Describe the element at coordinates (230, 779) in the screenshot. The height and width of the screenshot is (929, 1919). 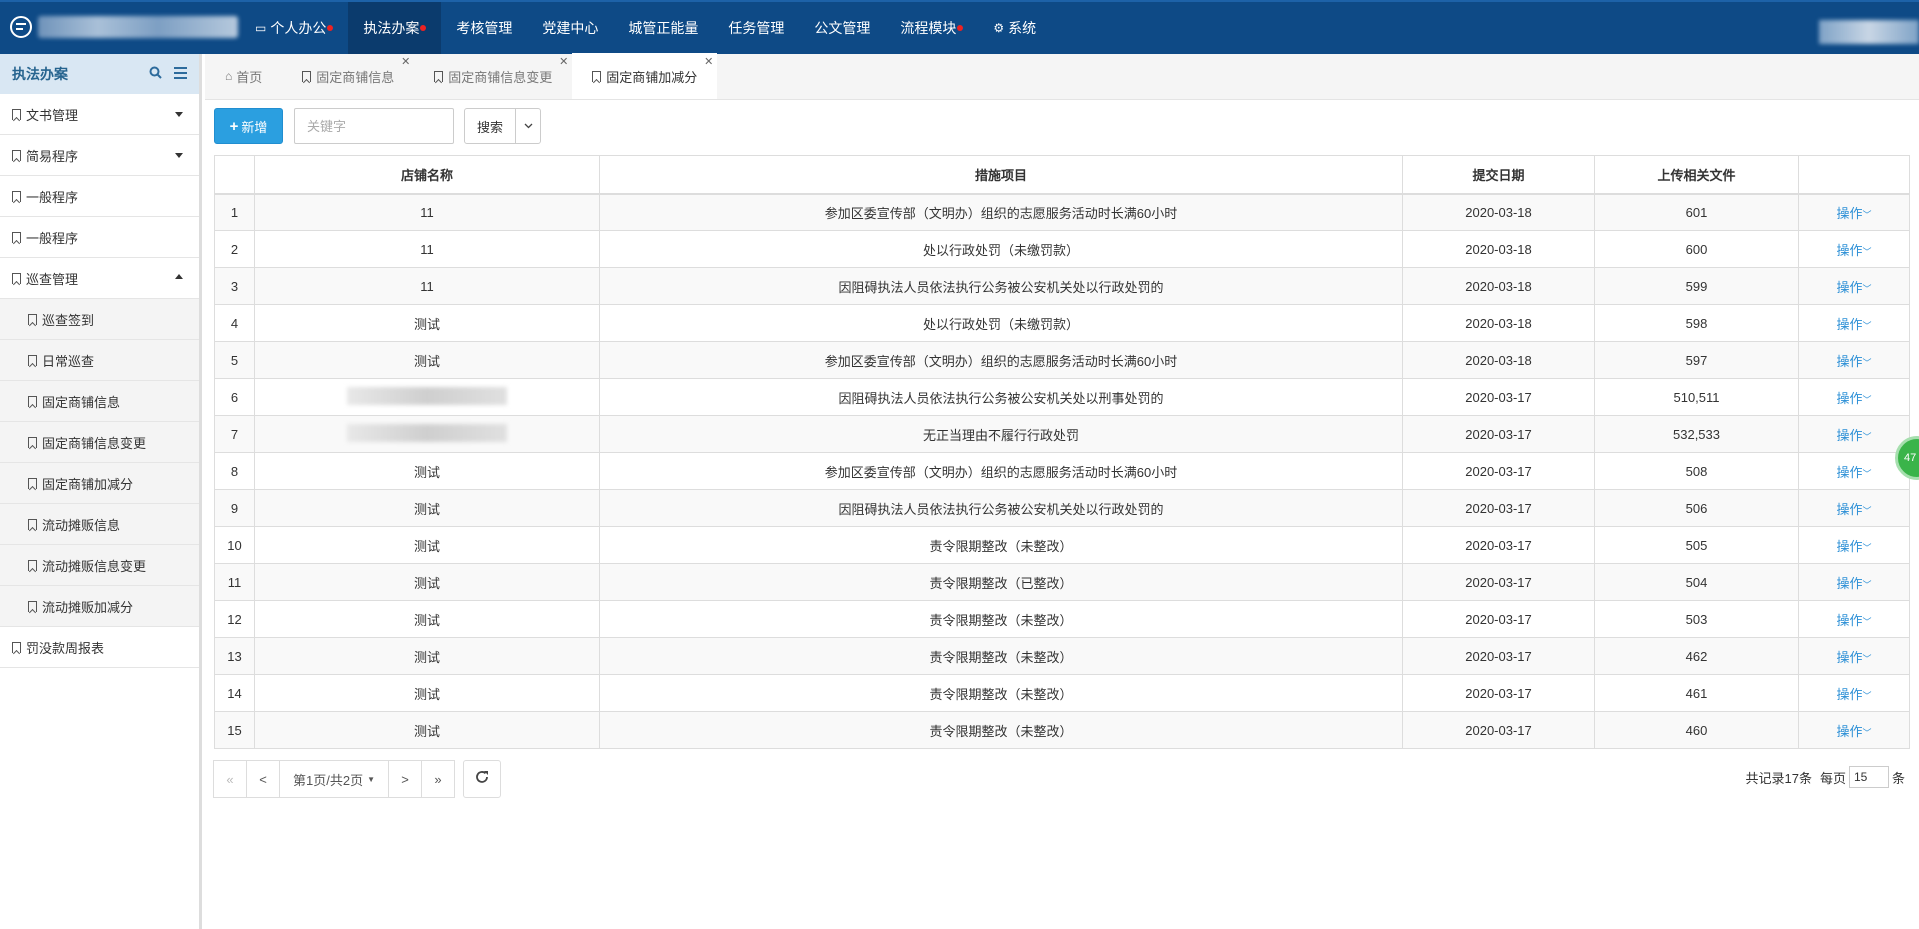
I see `first-page-button: «` at that location.